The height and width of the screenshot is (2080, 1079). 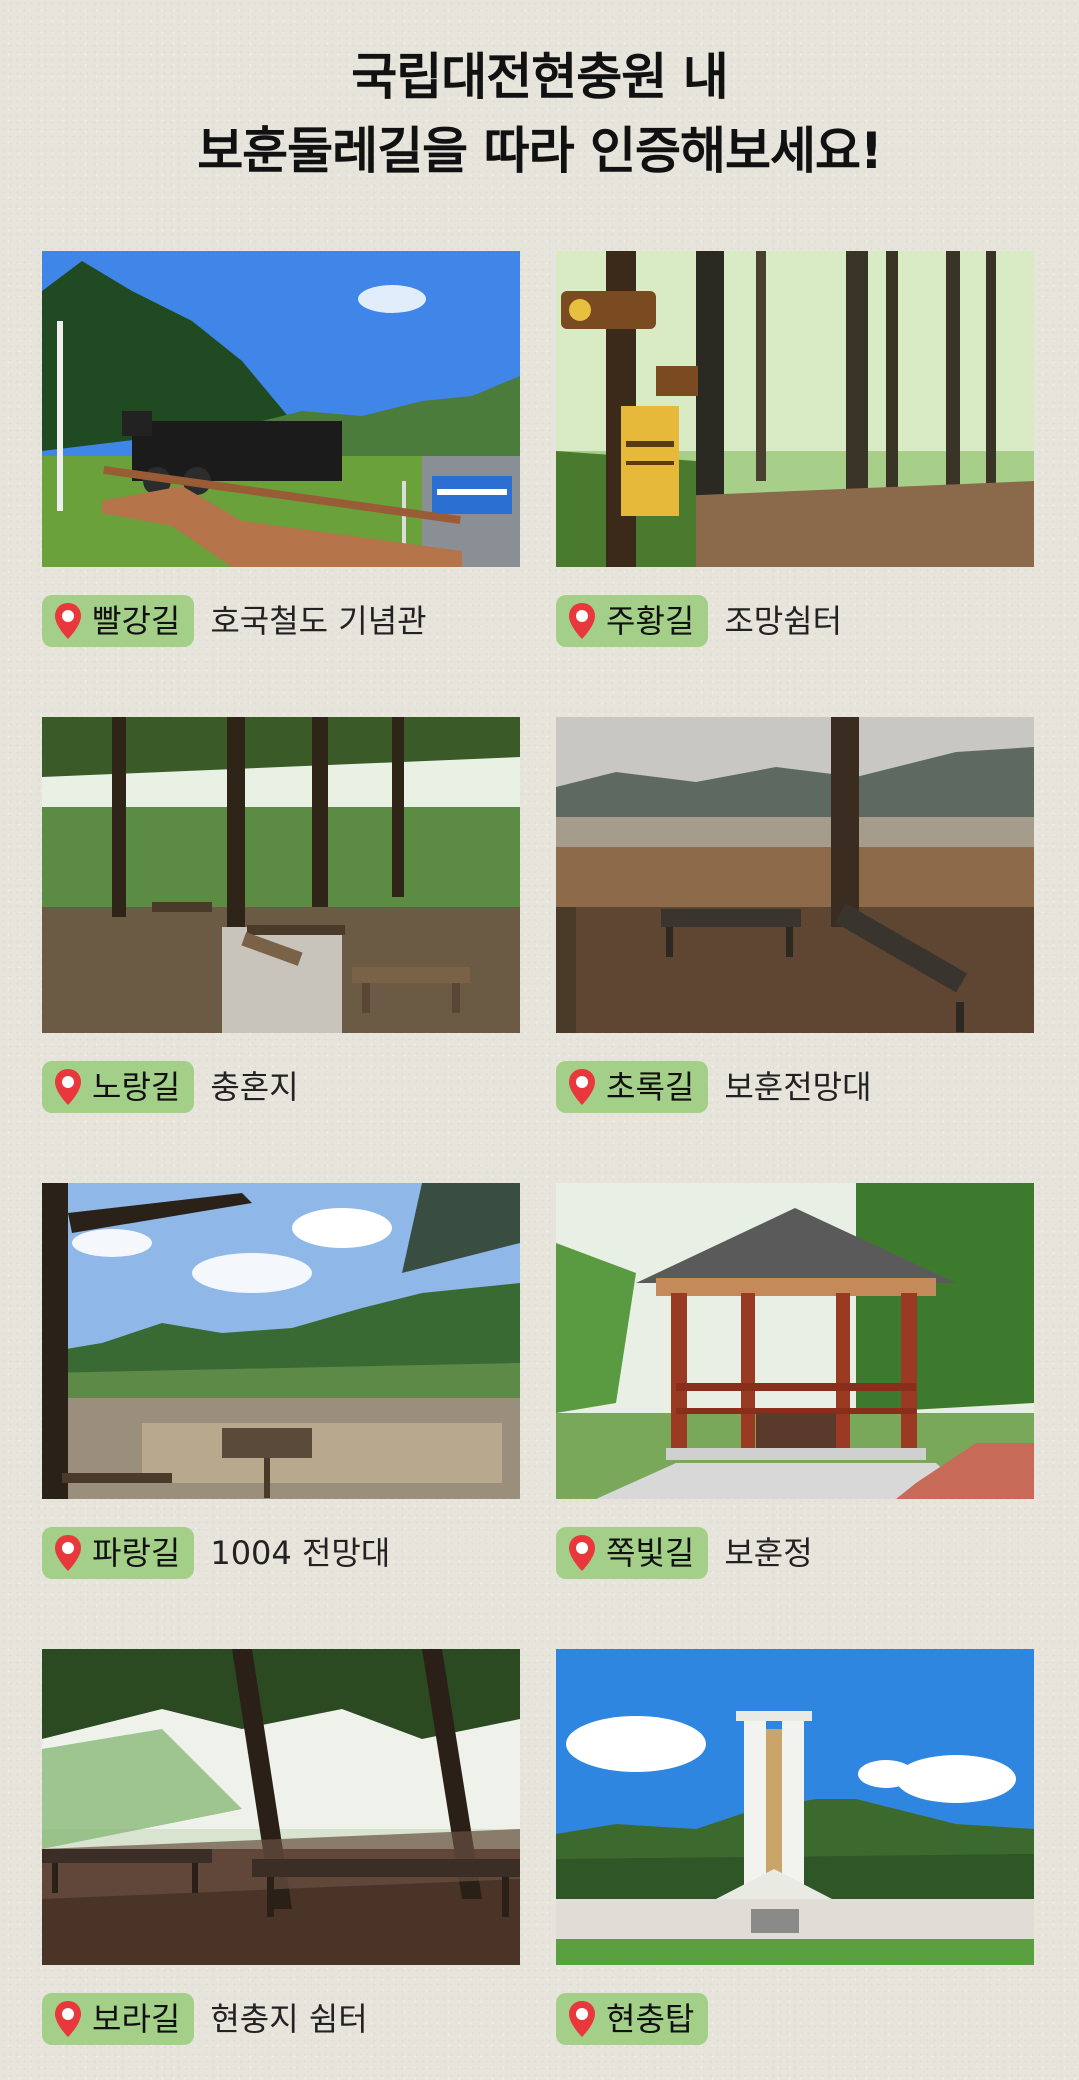 What do you see at coordinates (300, 1553) in the screenshot?
I see `place-name: 1004 전망대` at bounding box center [300, 1553].